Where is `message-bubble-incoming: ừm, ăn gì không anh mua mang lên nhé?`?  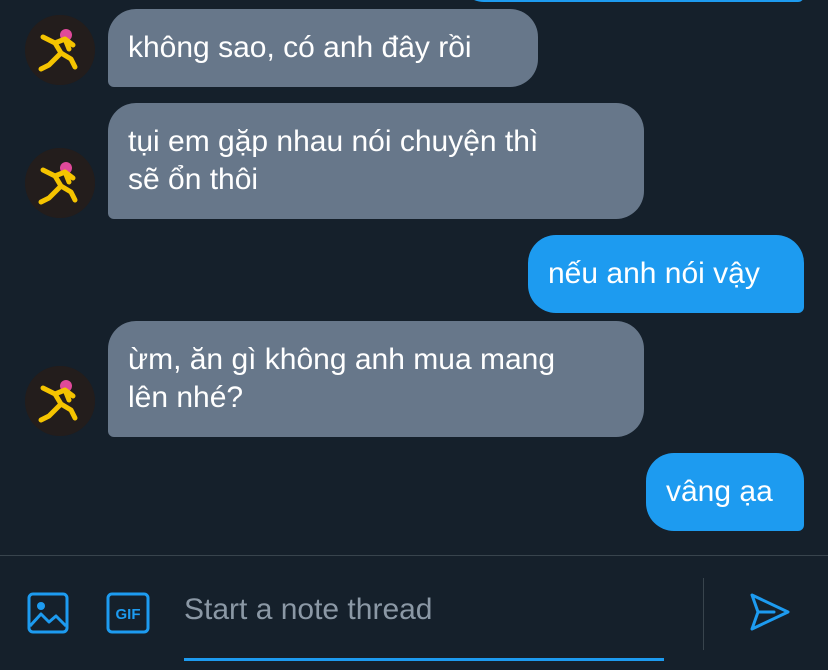 message-bubble-incoming: ừm, ăn gì không anh mua mang lên nhé? is located at coordinates (376, 379).